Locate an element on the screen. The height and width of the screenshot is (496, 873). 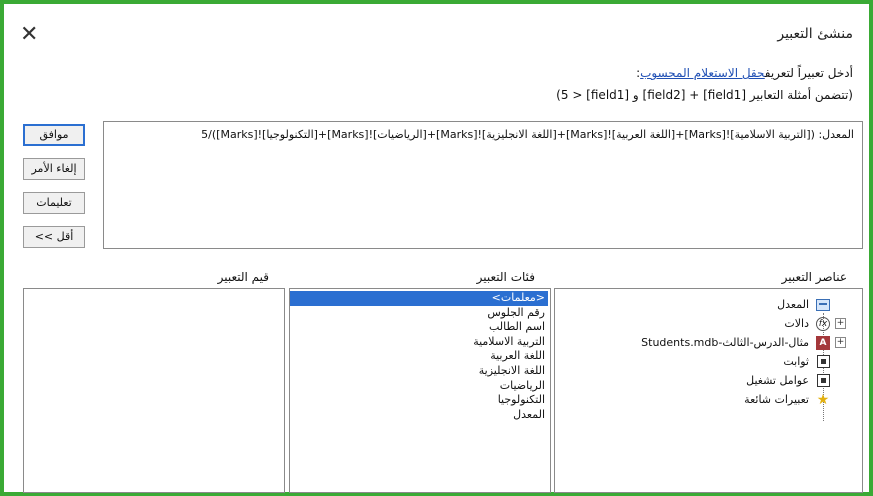
expression-elements-label: عناصر التعبير is located at coordinates (814, 277).